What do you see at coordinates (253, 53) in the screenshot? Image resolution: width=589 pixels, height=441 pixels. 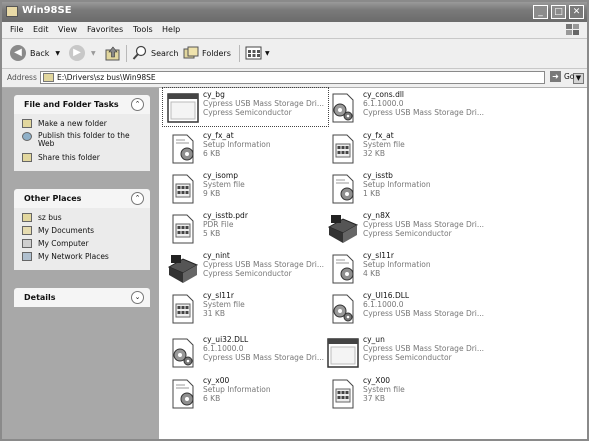 I see `views-icon` at bounding box center [253, 53].